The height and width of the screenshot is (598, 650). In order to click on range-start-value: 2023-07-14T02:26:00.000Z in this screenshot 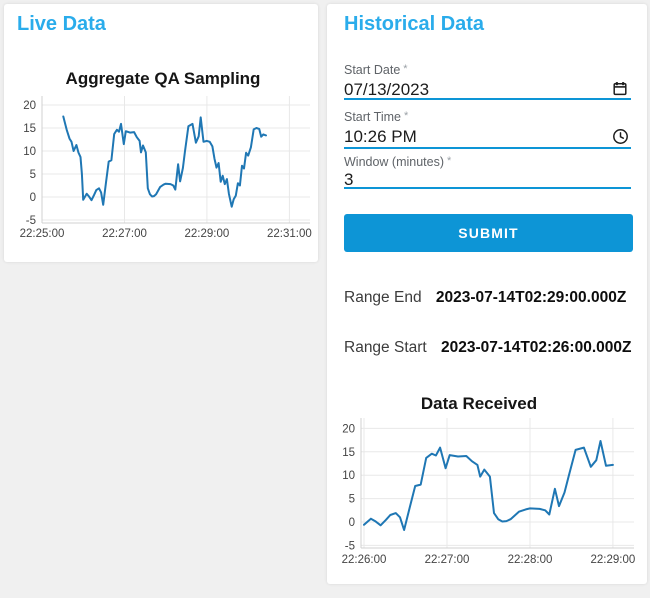, I will do `click(536, 347)`.